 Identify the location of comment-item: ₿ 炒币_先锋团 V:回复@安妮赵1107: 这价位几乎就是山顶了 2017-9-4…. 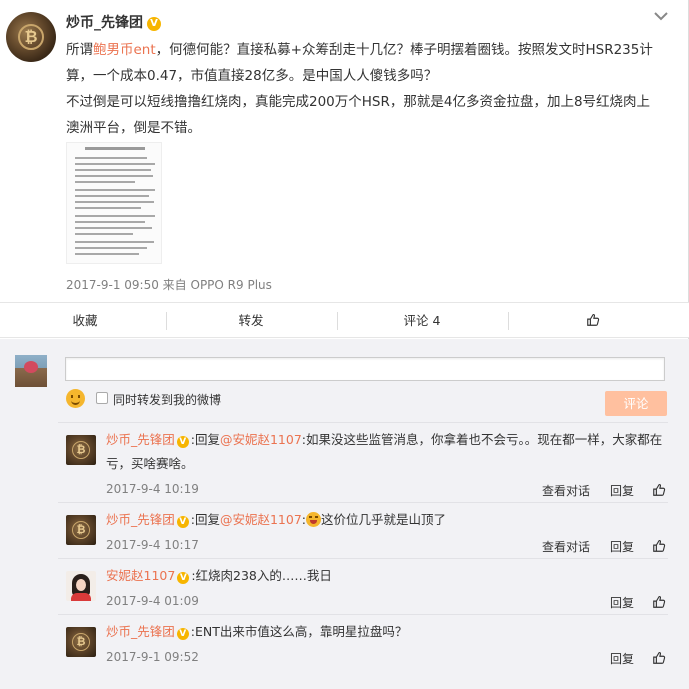
(363, 530).